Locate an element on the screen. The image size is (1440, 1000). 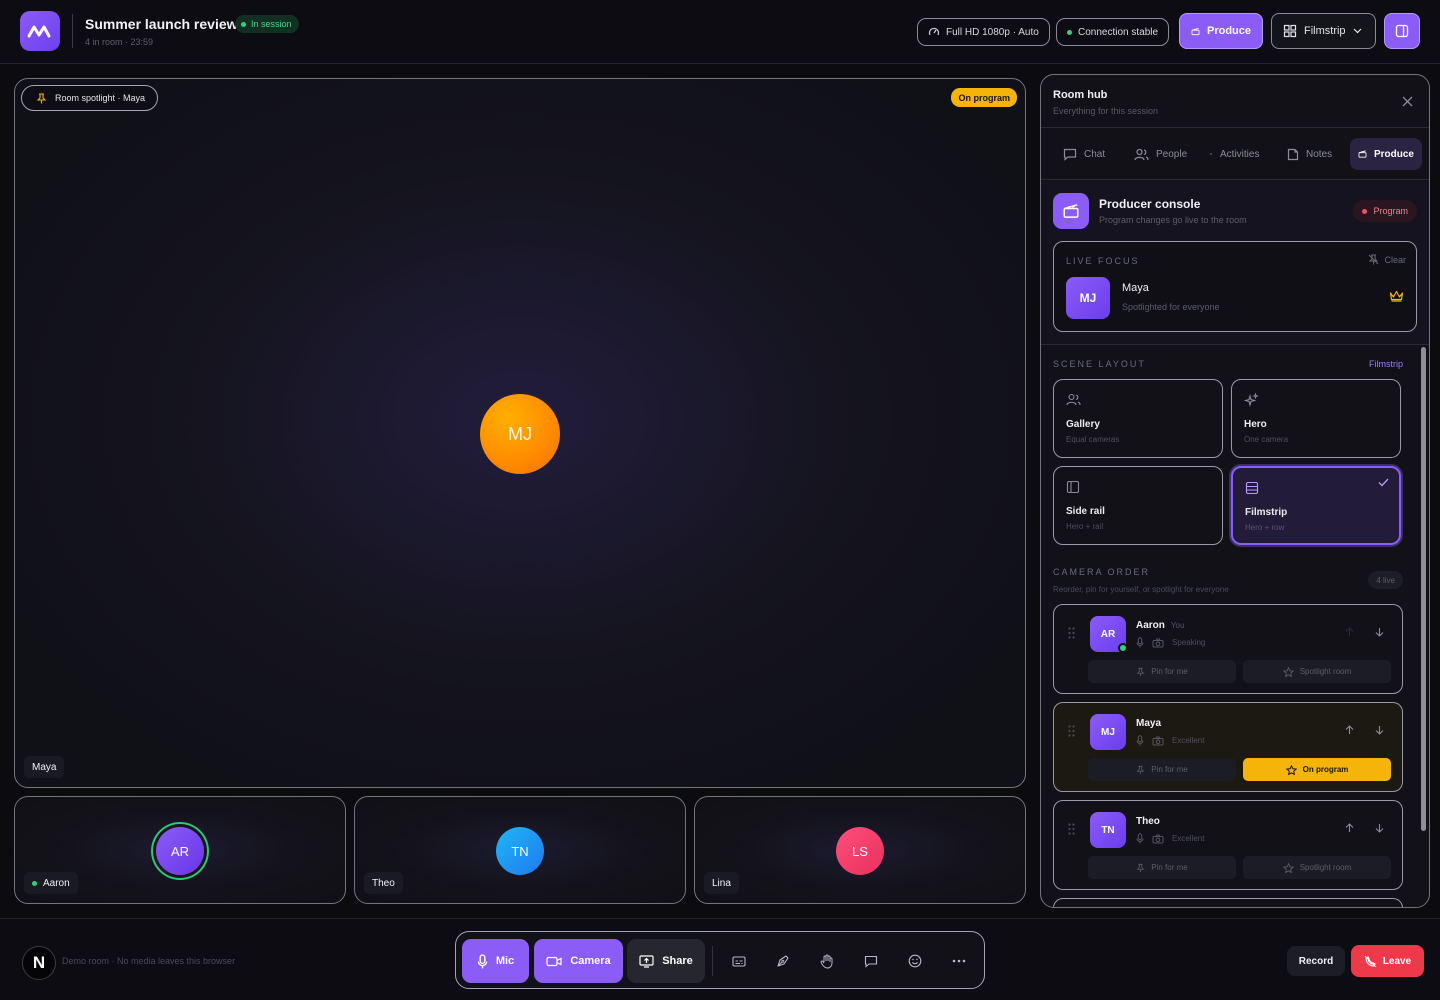
connection-status: Connection stable is located at coordinates (1113, 32).